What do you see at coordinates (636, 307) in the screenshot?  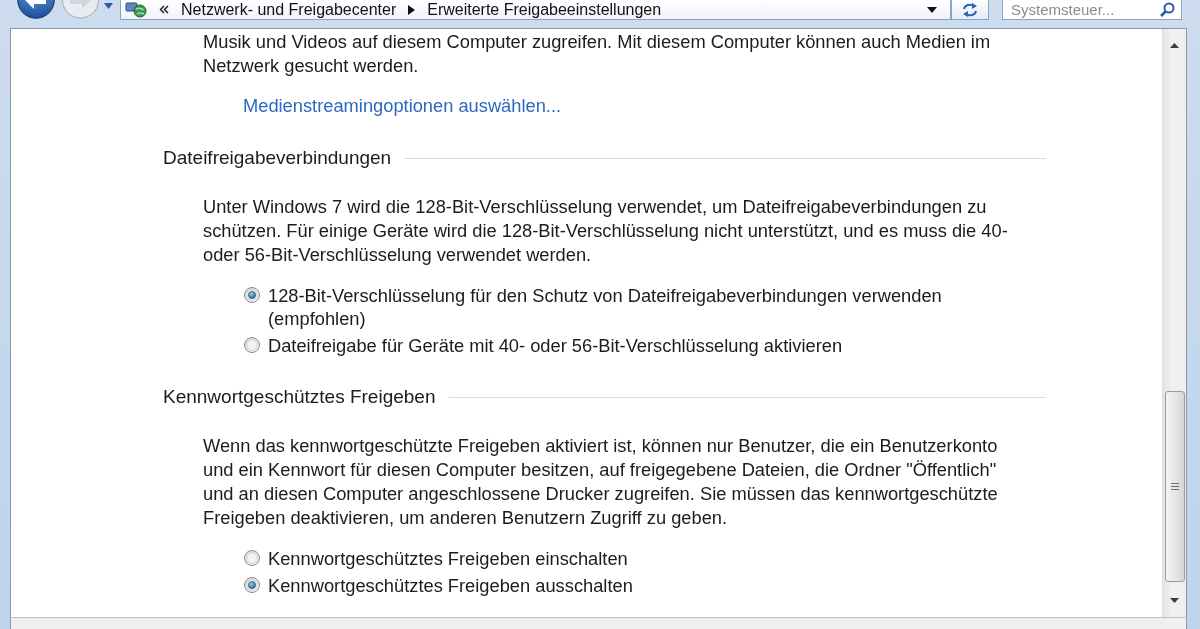 I see `radio-option: 128-Bit-Verschlüsselung für den Schutz von Dateifreigabeverbindungen verwenden (empfohlen)` at bounding box center [636, 307].